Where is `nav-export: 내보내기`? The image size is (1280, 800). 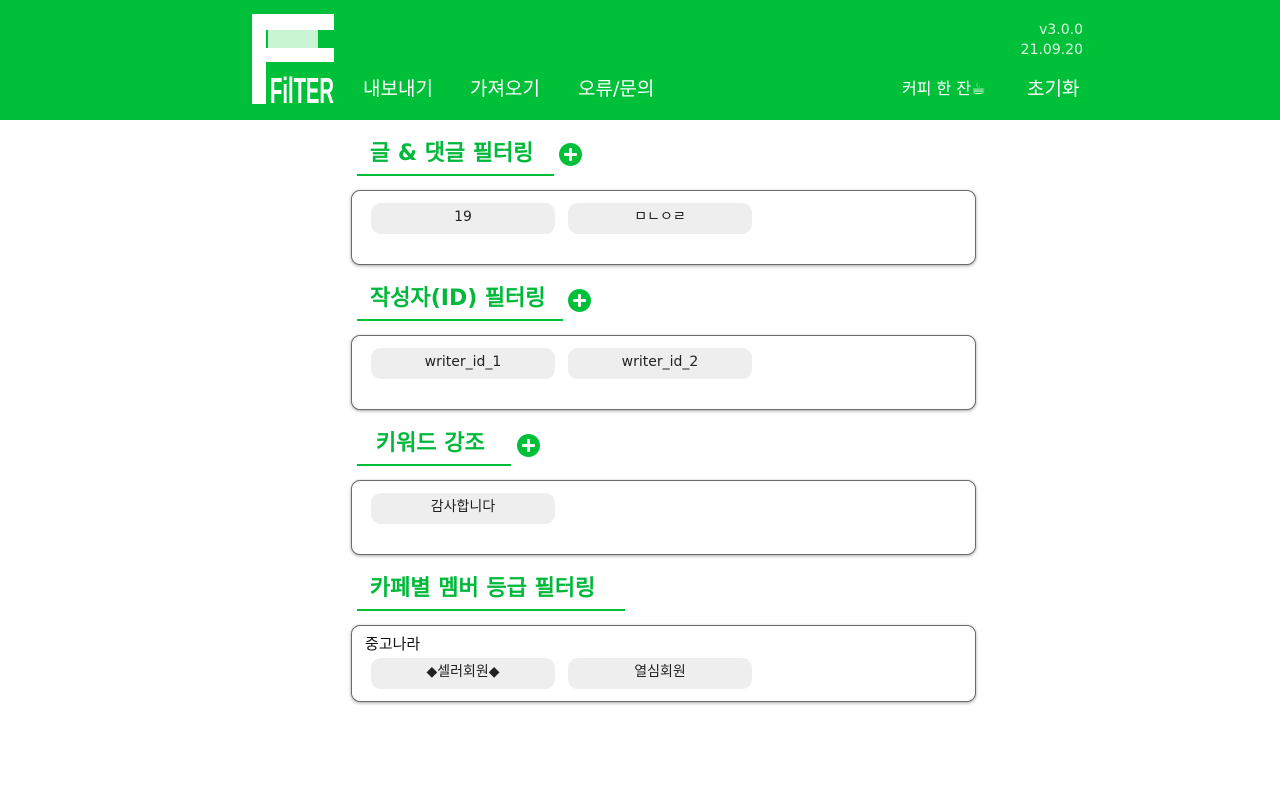
nav-export: 내보내기 is located at coordinates (398, 89).